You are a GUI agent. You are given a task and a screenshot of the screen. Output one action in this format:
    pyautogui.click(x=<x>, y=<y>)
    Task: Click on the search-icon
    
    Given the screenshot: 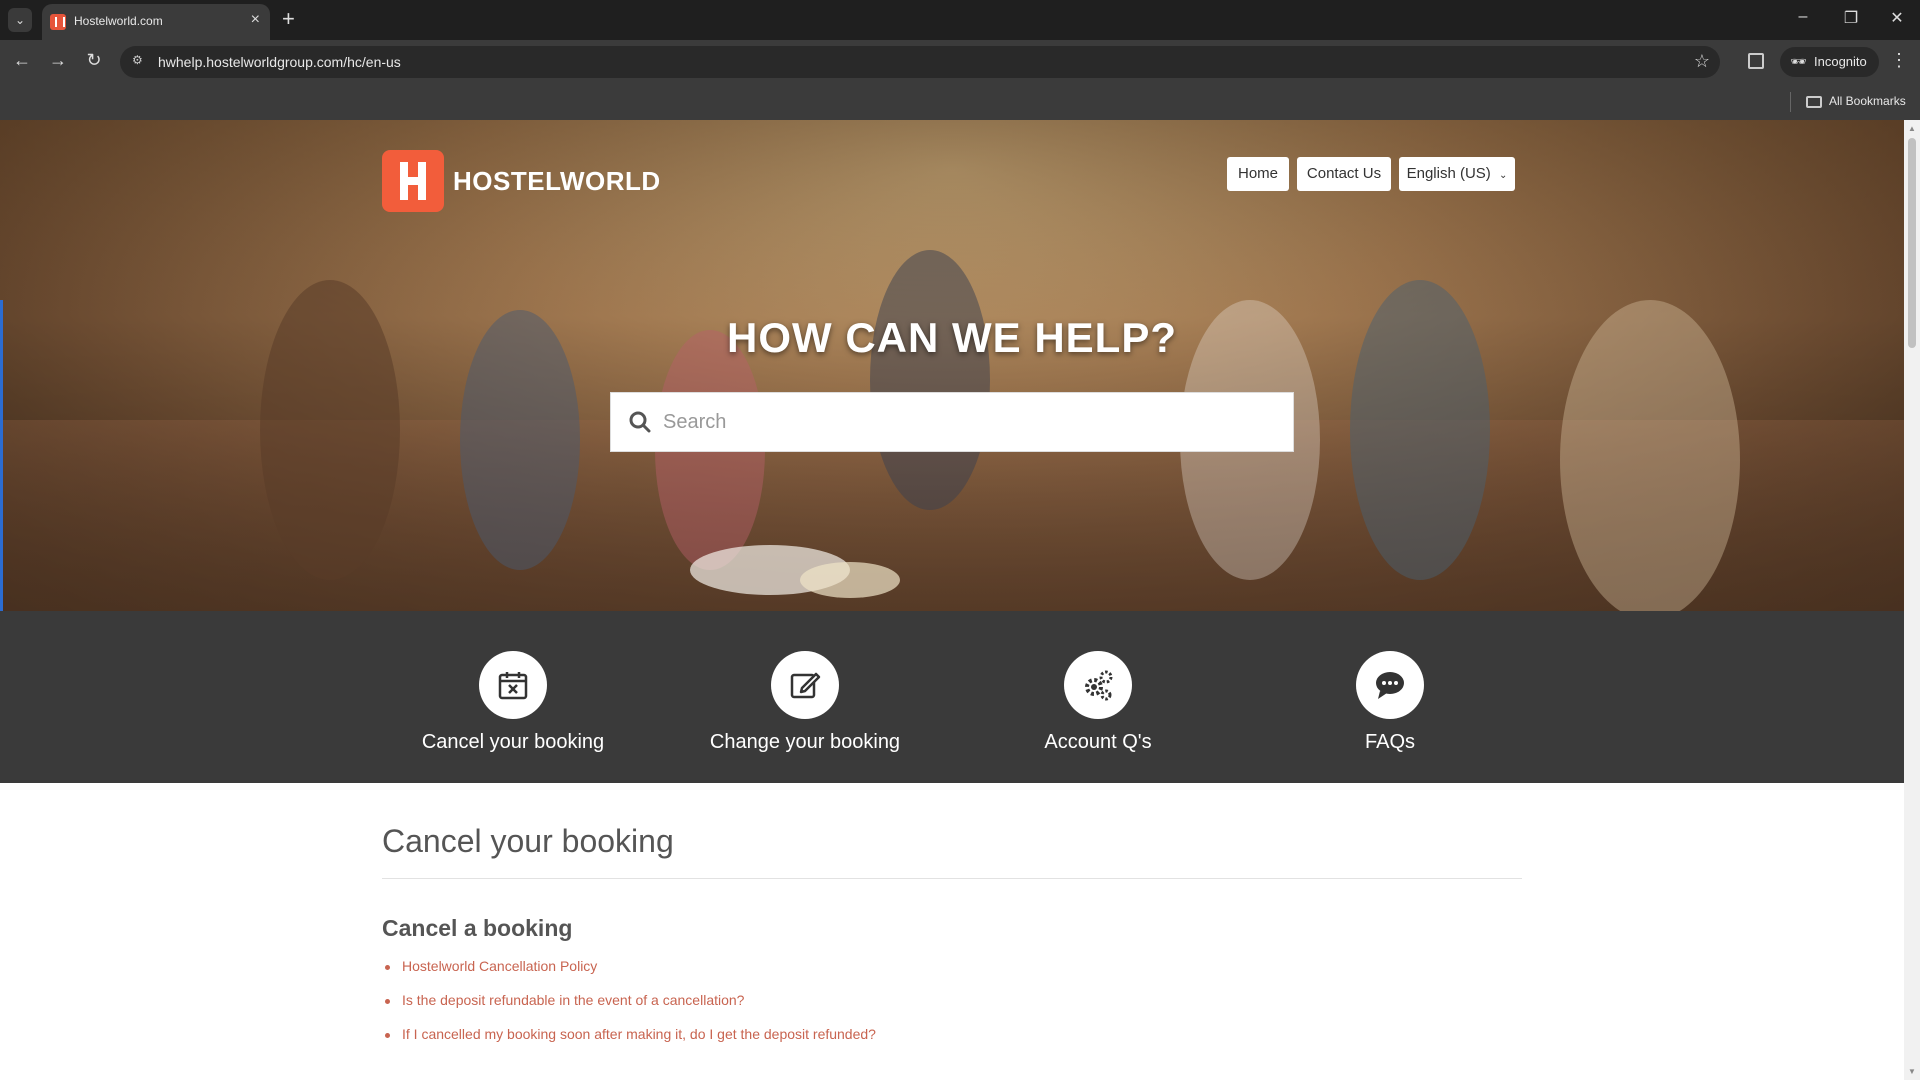 What is the action you would take?
    pyautogui.click(x=640, y=422)
    